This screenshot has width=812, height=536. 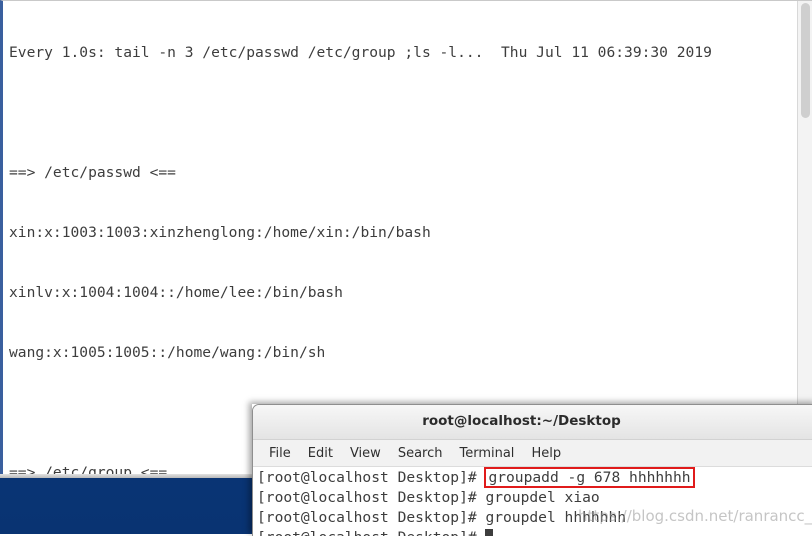 I want to click on shell-command: groupdel xiao, so click(x=542, y=497).